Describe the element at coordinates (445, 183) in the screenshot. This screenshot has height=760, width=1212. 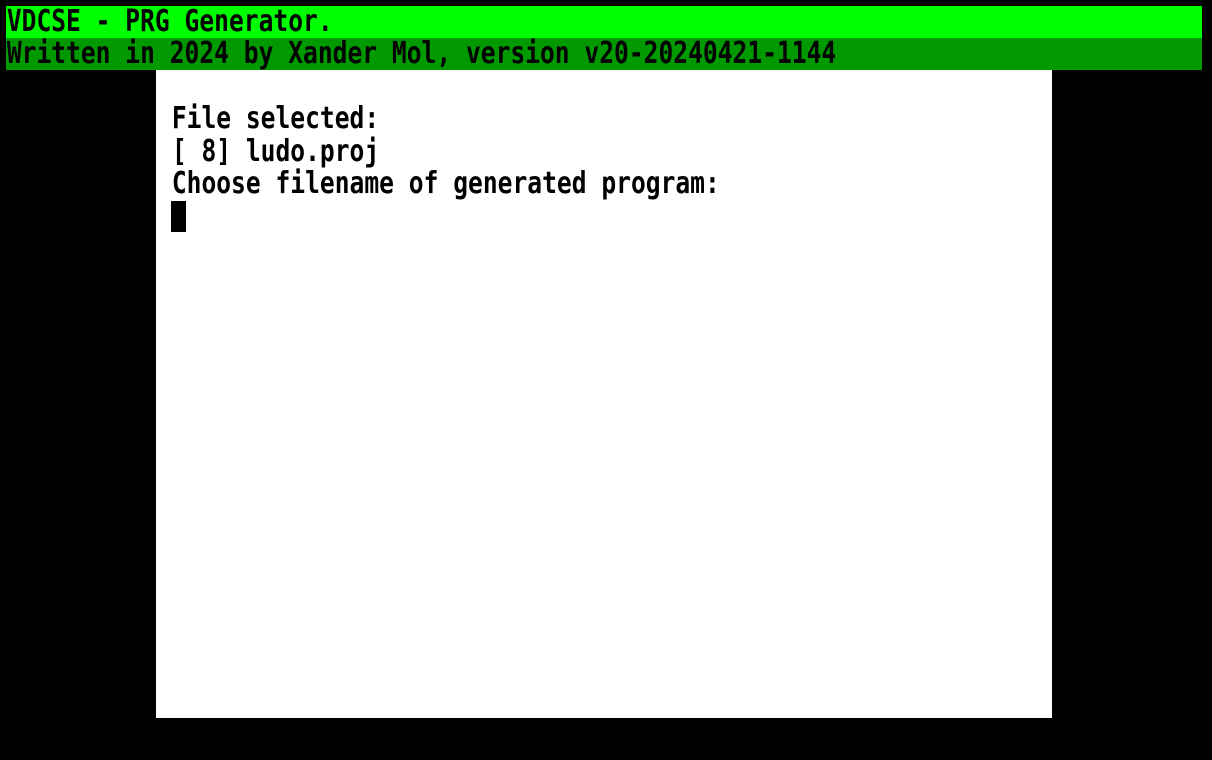
I see `filename-prompt: Choose filename of generated program:` at that location.